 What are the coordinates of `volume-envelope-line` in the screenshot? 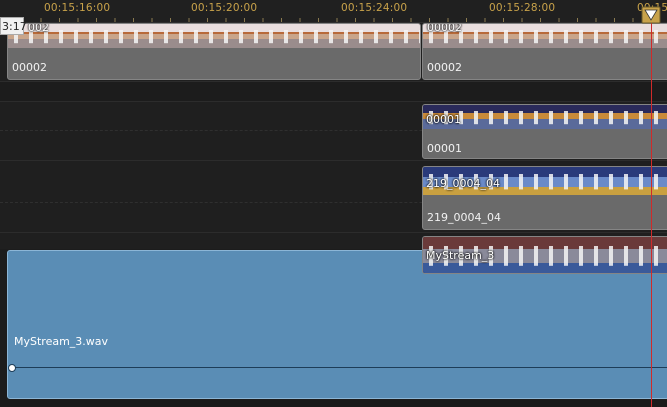 It's located at (338, 367).